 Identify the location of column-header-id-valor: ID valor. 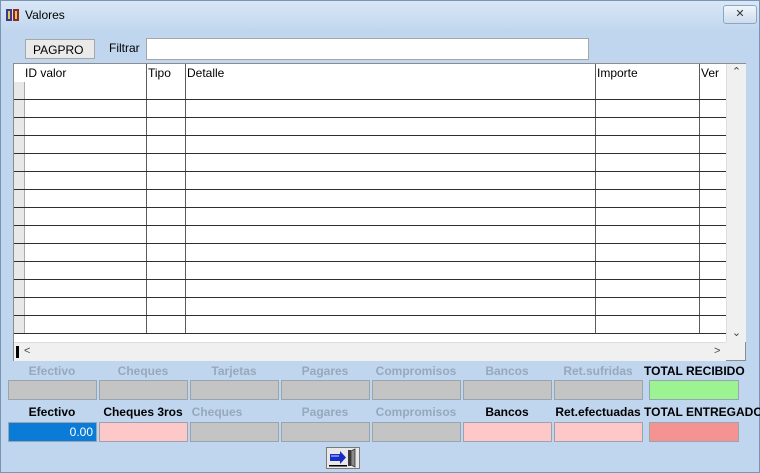
(85, 73).